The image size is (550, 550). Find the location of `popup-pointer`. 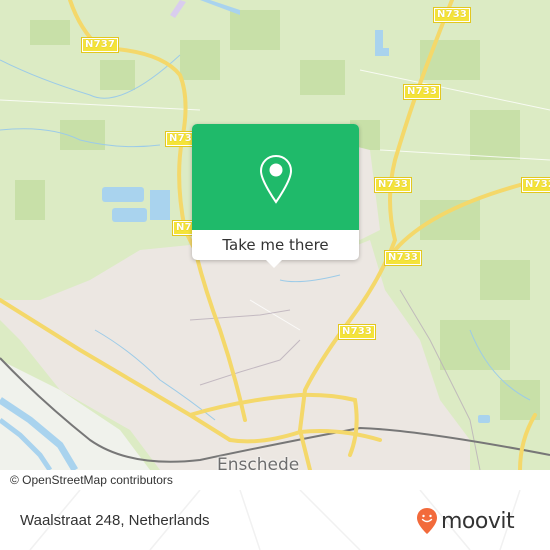

popup-pointer is located at coordinates (274, 264).